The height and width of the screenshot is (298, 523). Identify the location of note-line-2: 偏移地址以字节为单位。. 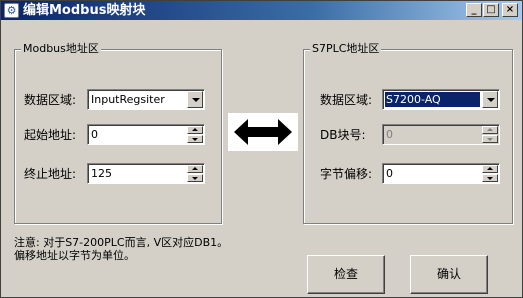
(74, 255).